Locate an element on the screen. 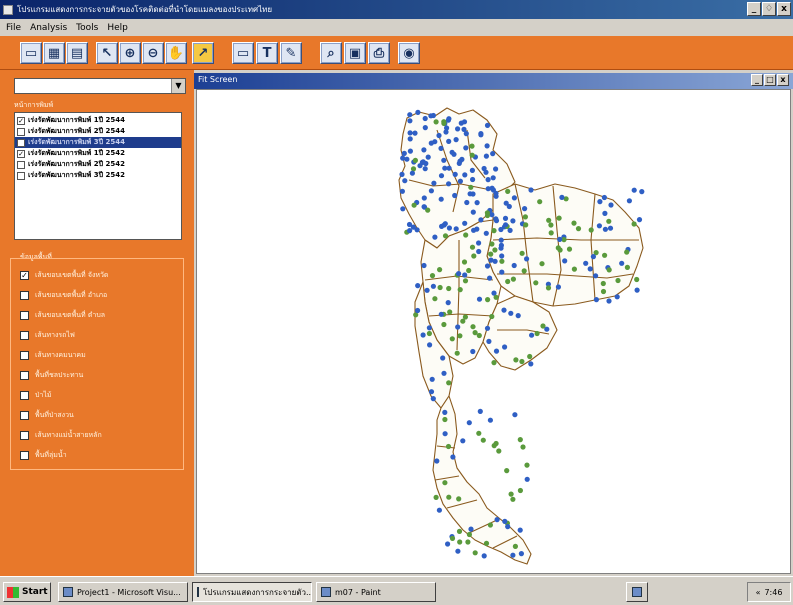  zoom-in-icon: ⊕ is located at coordinates (130, 53).